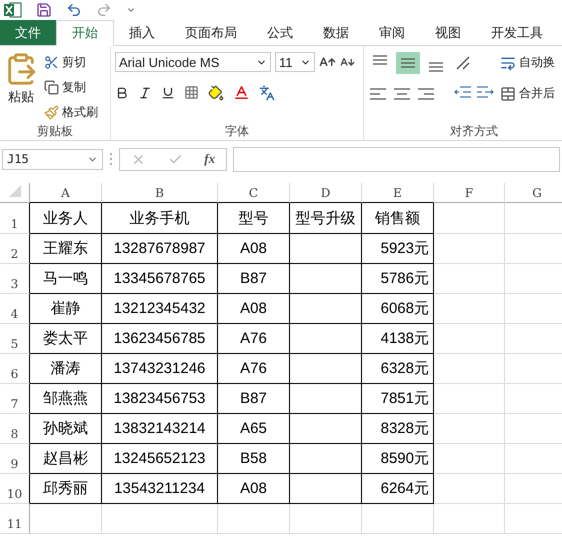 Image resolution: width=562 pixels, height=550 pixels. What do you see at coordinates (15, 369) in the screenshot?
I see `row-header: 6` at bounding box center [15, 369].